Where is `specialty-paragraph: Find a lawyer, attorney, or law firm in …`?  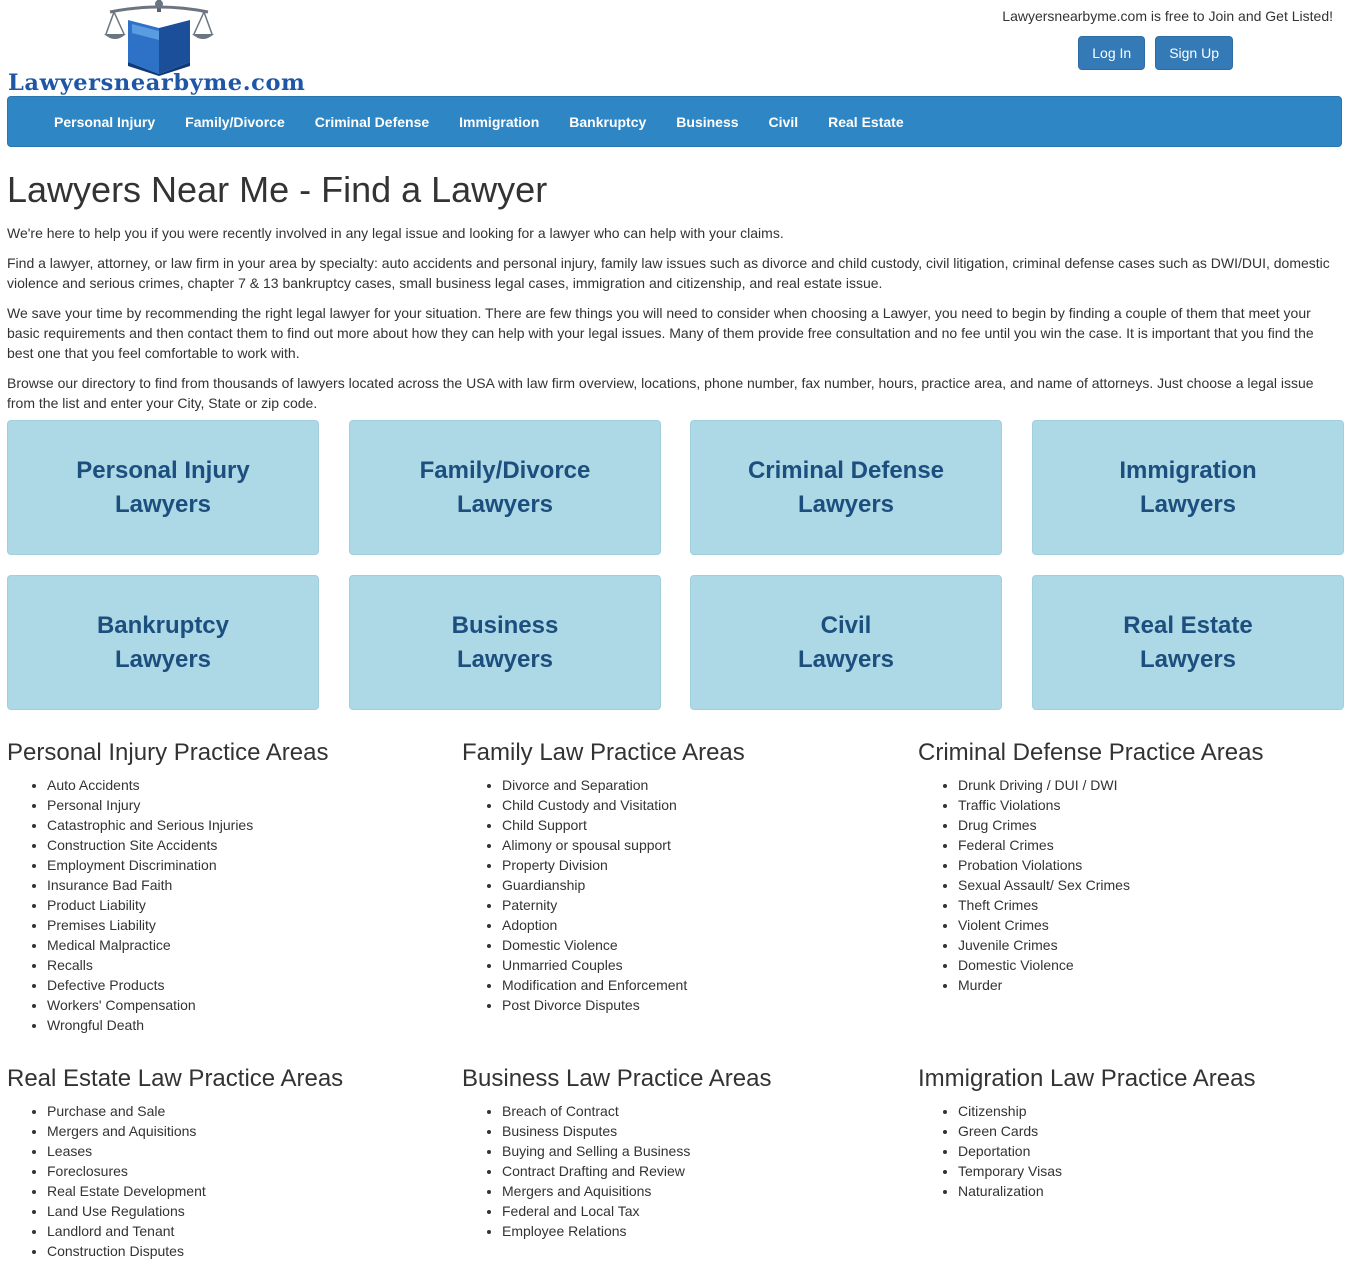 specialty-paragraph: Find a lawyer, attorney, or law firm in … is located at coordinates (668, 273).